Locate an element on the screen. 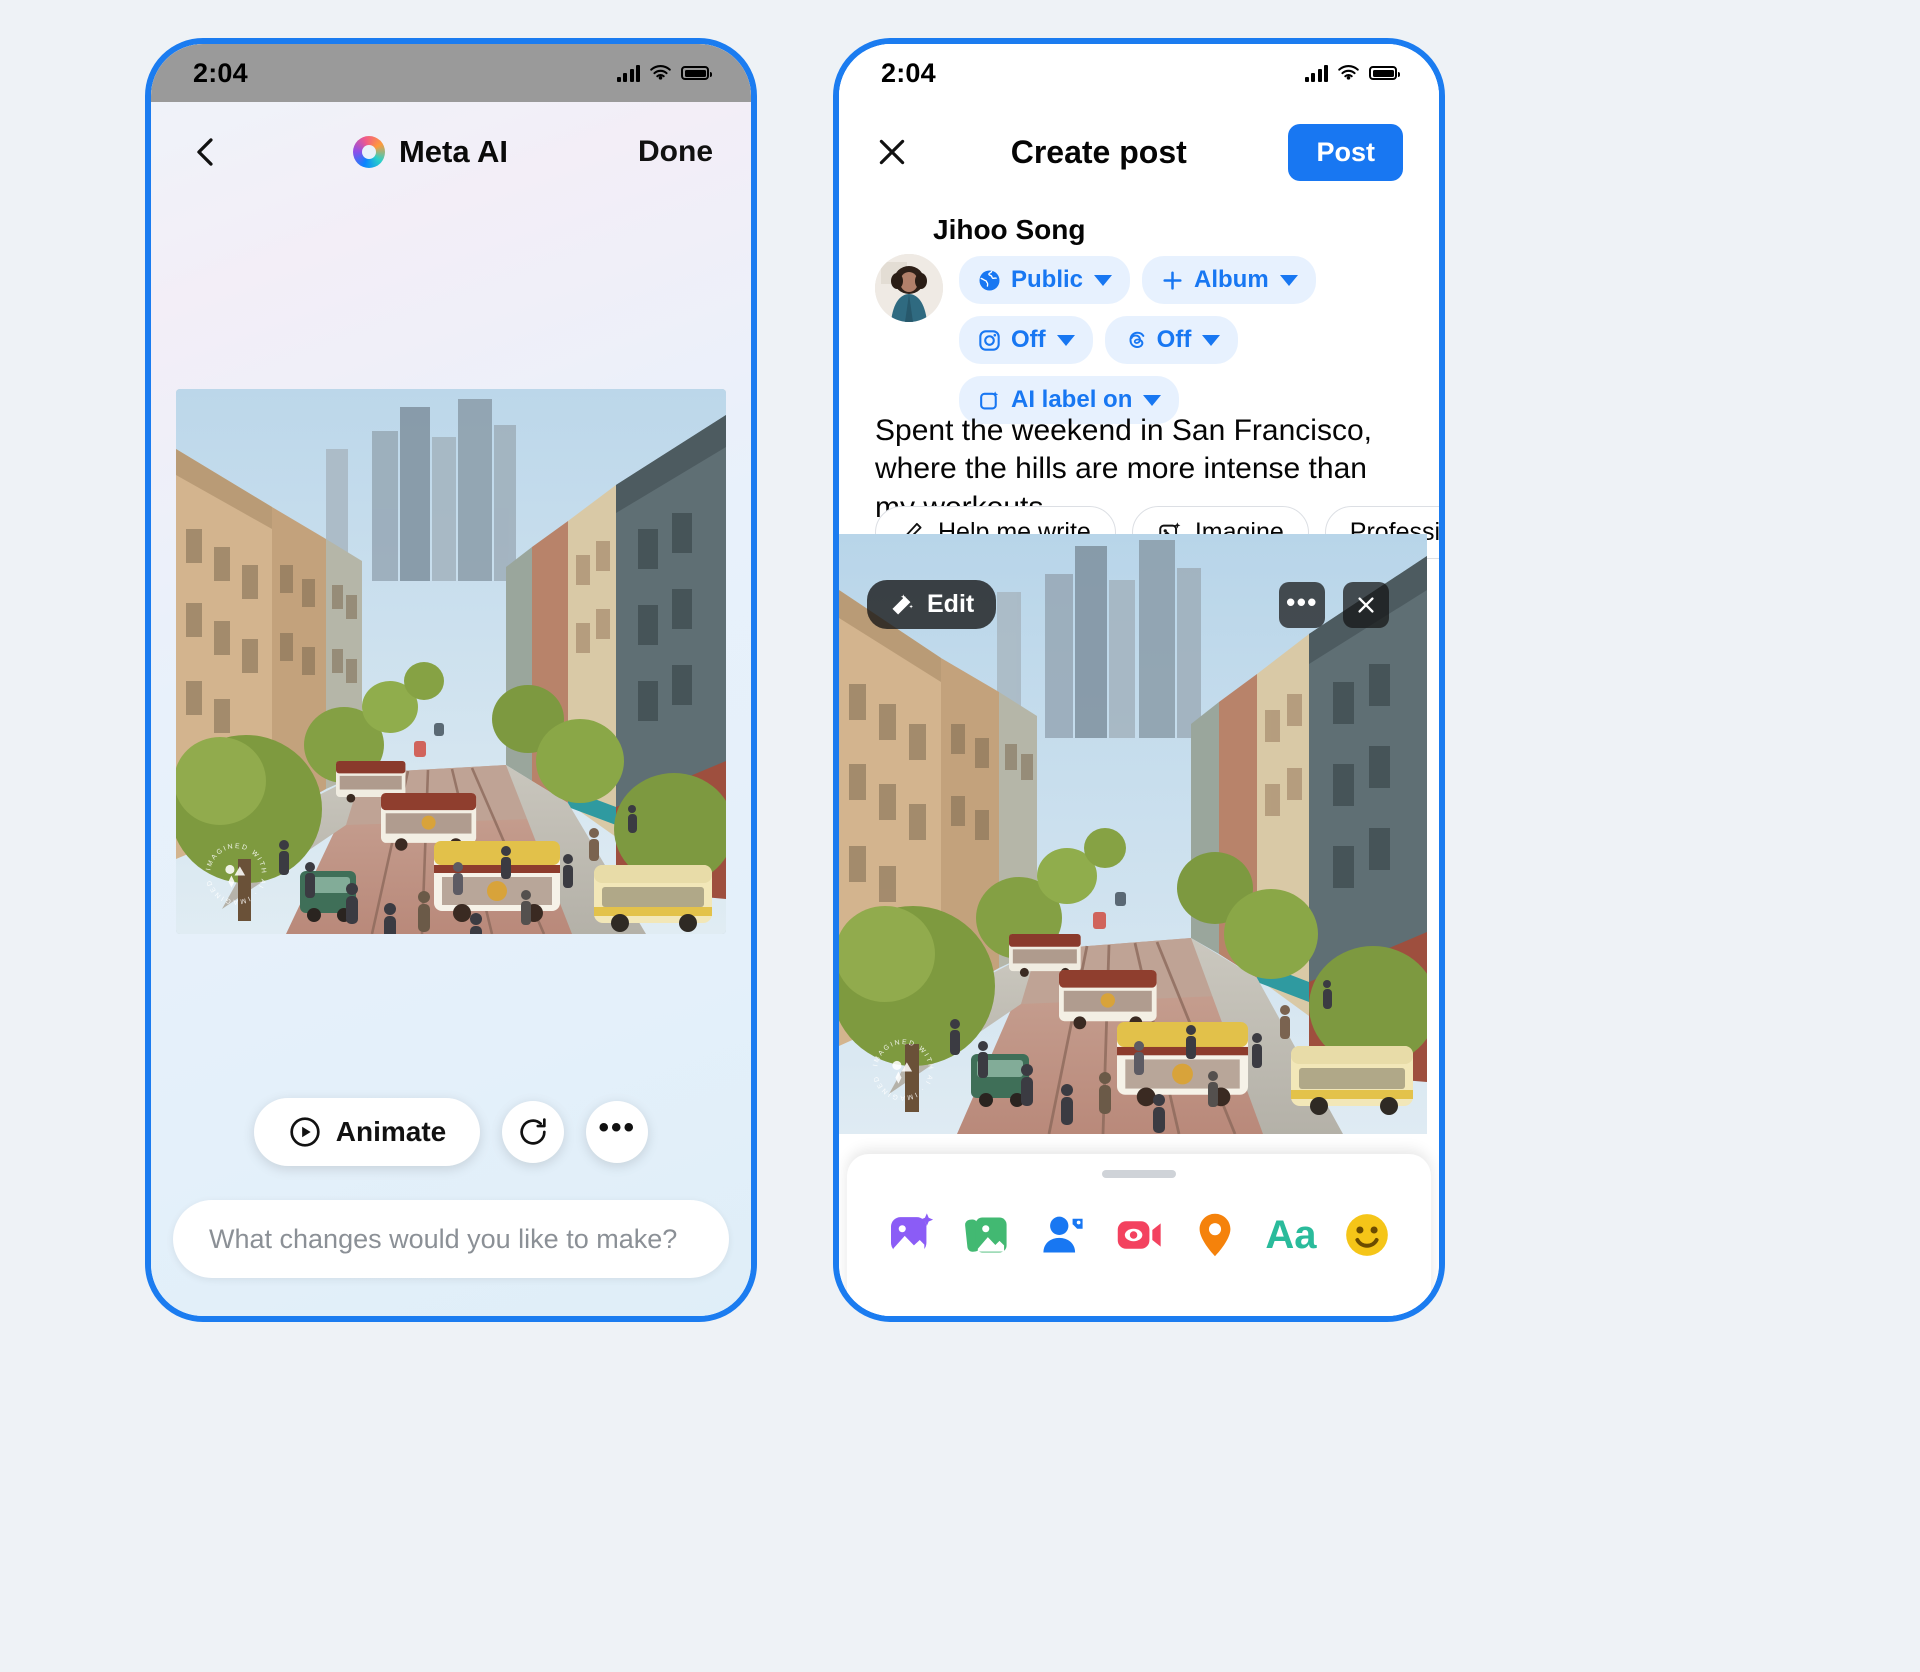 The height and width of the screenshot is (1672, 1920). regenerate-button is located at coordinates (533, 1132).